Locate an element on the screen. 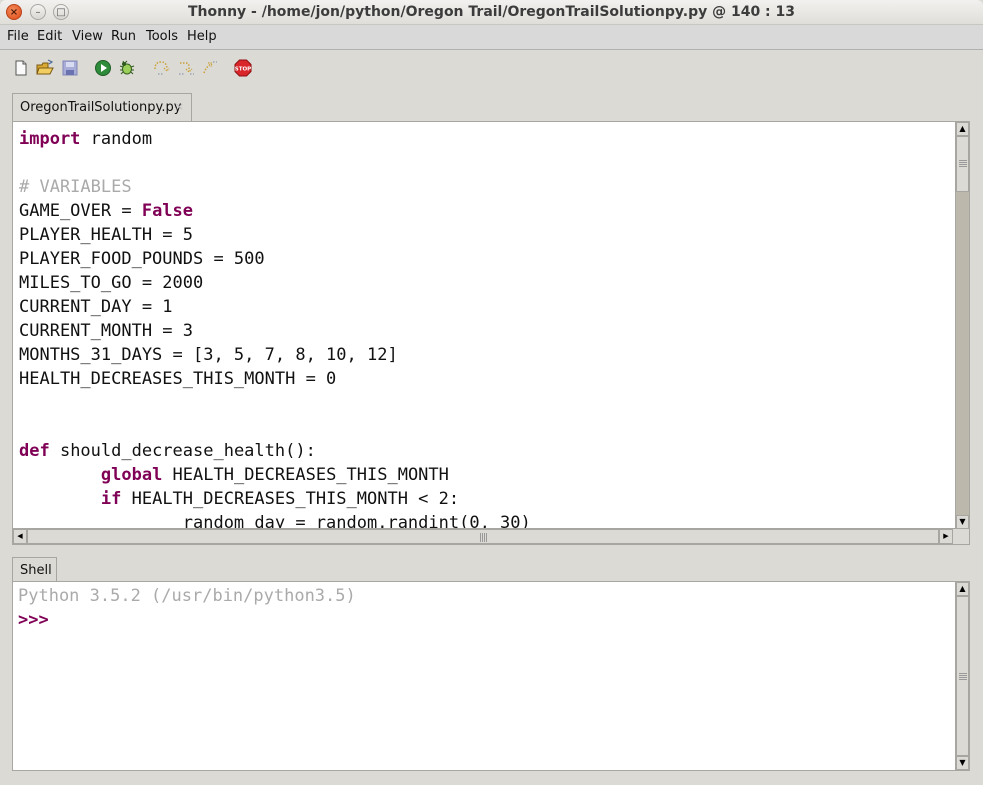  code-text: HEALTH_DECREASES_THIS_MONTH is located at coordinates (305, 475).